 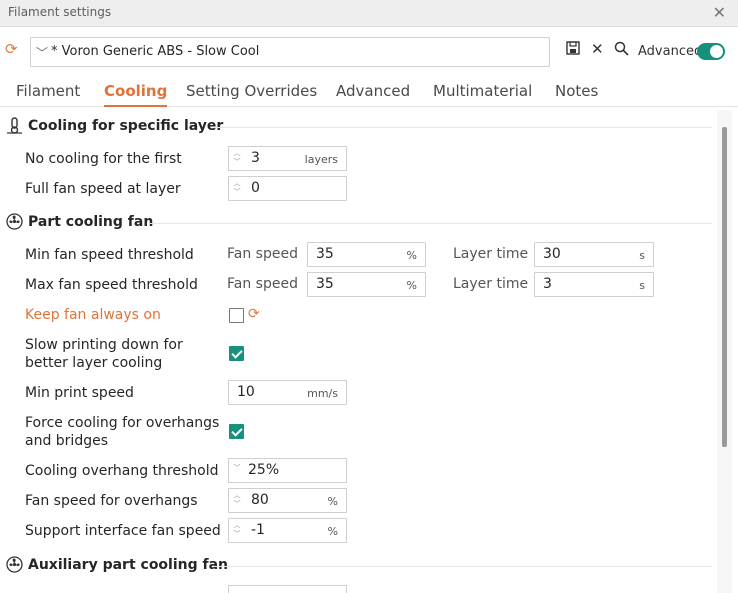 What do you see at coordinates (552, 254) in the screenshot?
I see `min-layer-time-value: 30` at bounding box center [552, 254].